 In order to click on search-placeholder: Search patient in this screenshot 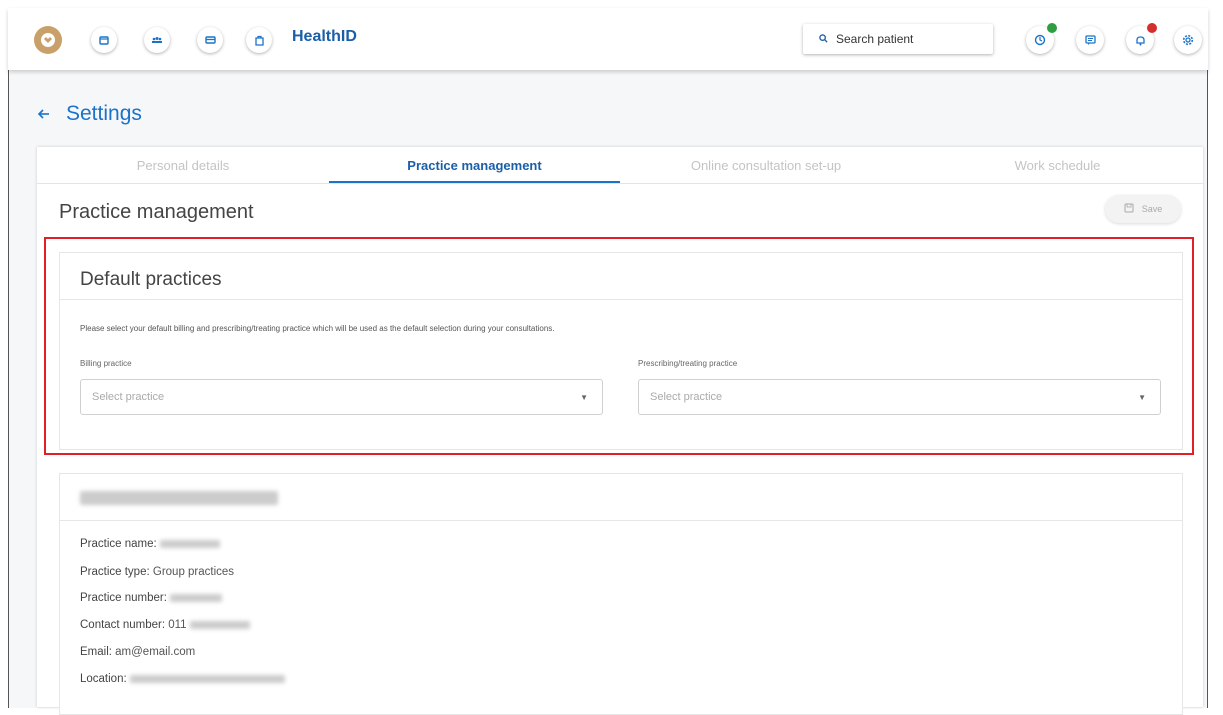, I will do `click(875, 39)`.